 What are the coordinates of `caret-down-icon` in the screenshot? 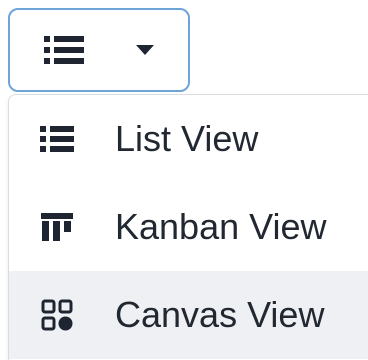 It's located at (145, 50).